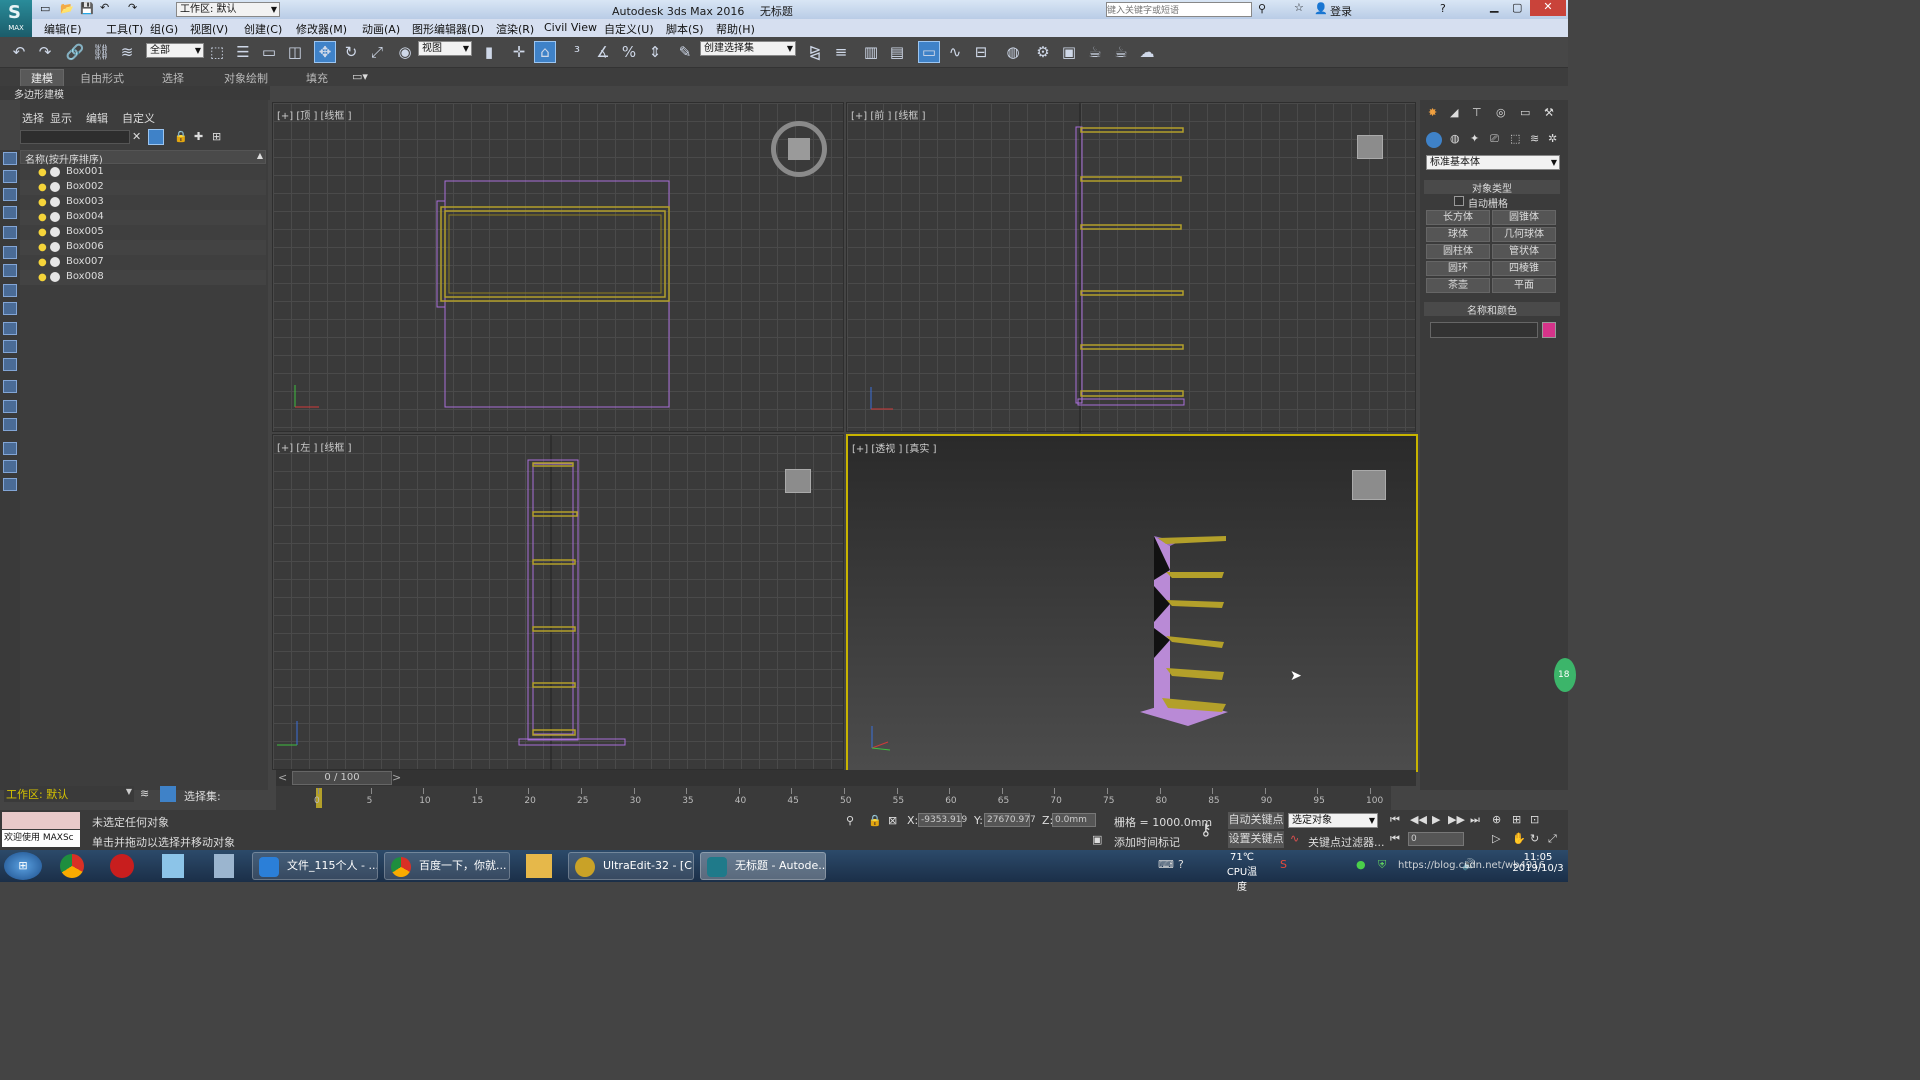  I want to click on select-manipulate-icon: ✛, so click(519, 52).